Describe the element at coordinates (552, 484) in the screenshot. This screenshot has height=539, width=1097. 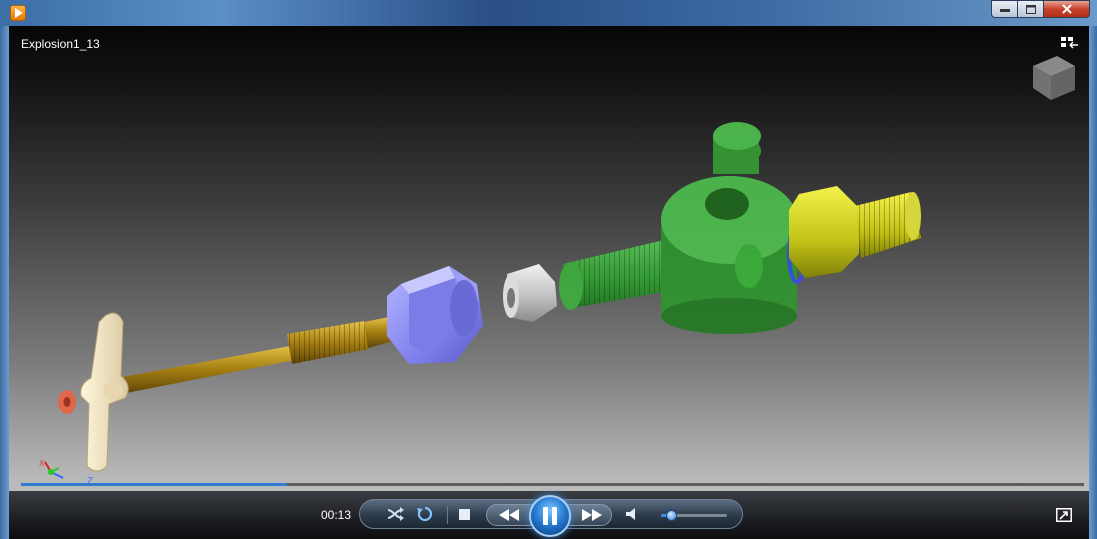
I see `seek-bar` at that location.